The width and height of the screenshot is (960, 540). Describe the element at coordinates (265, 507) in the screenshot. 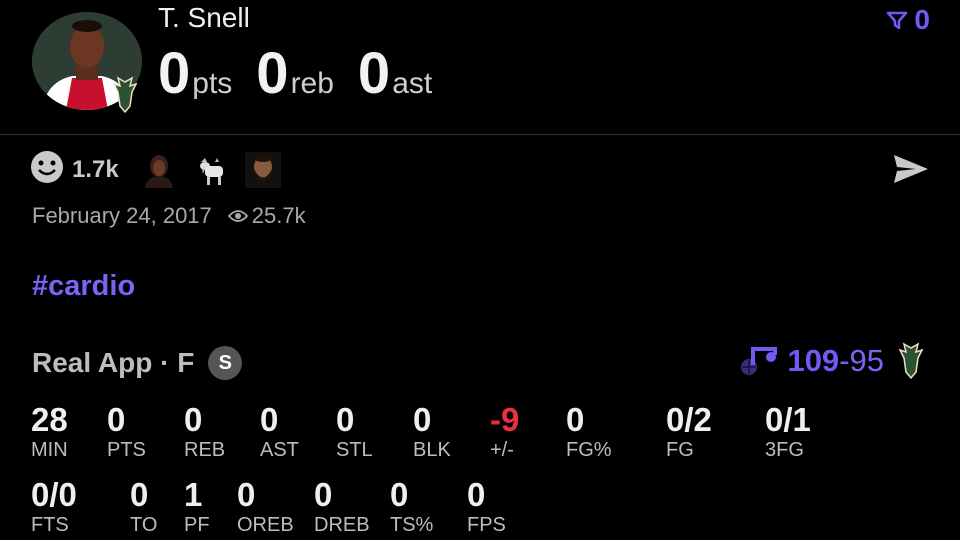

I see `stat-oreb: 0 OREB` at that location.